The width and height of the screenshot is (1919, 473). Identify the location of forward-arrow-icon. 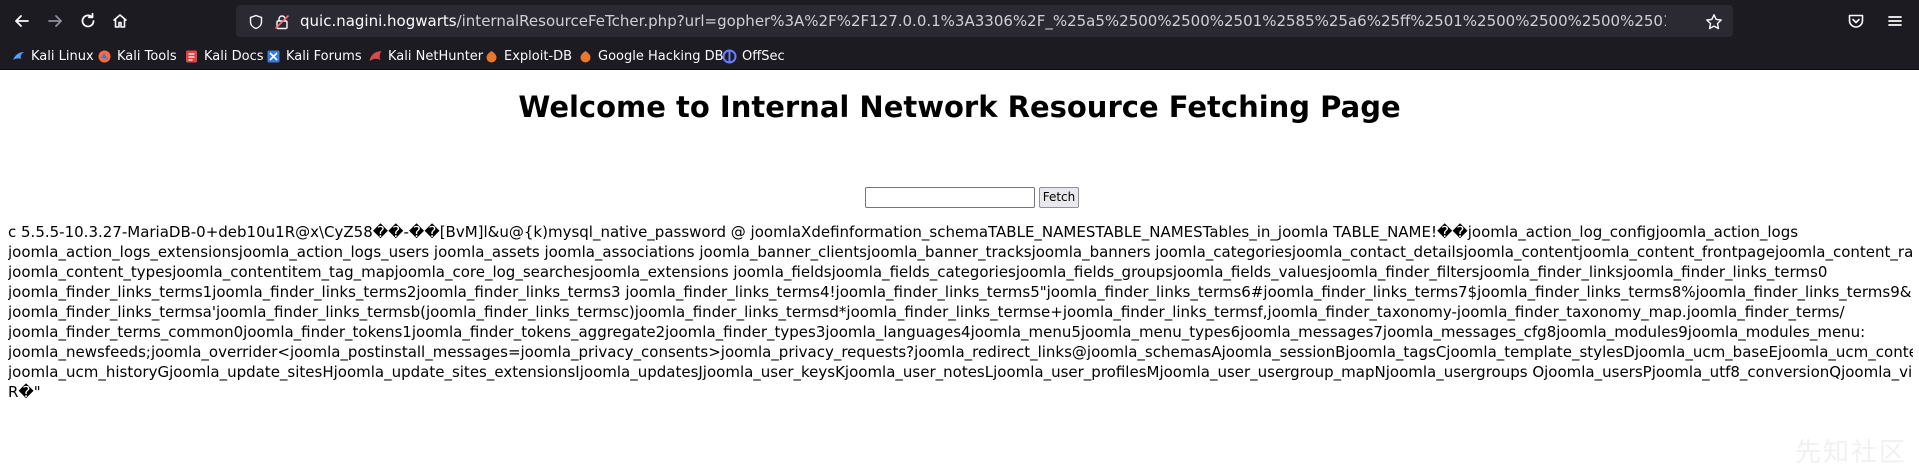
(55, 21).